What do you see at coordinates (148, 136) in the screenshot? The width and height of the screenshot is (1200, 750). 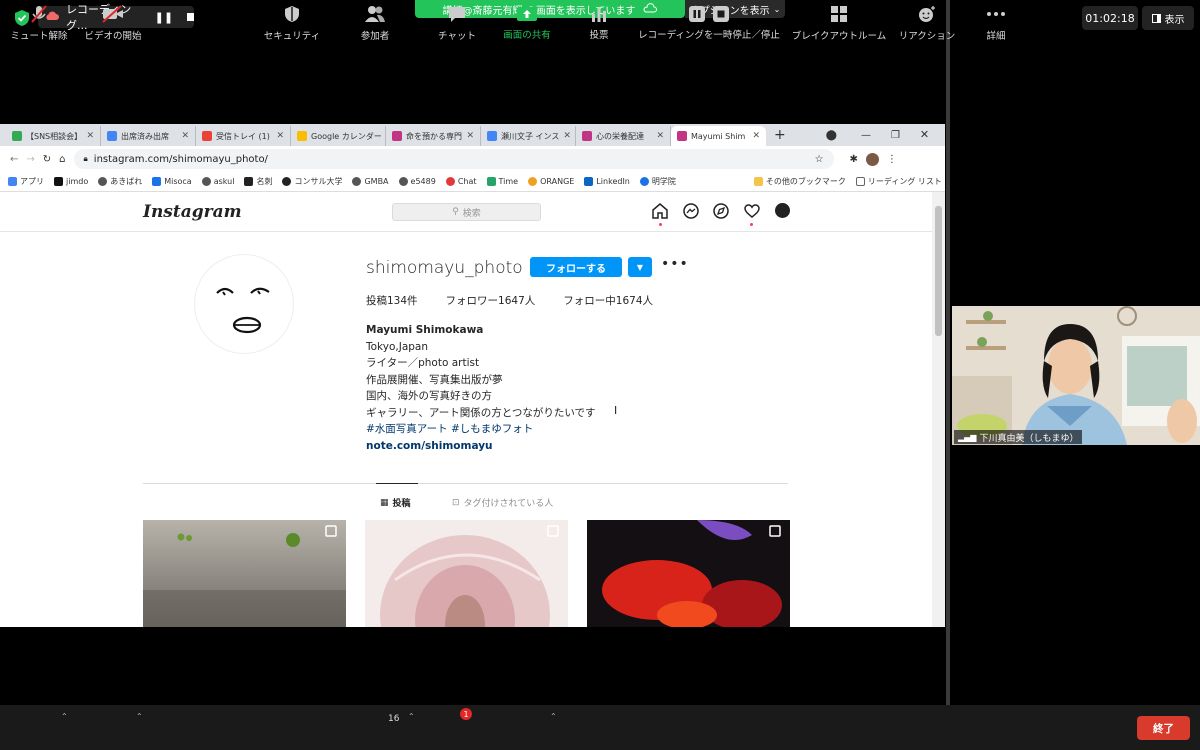 I see `browser-tab: 出席済み出席 ✕` at bounding box center [148, 136].